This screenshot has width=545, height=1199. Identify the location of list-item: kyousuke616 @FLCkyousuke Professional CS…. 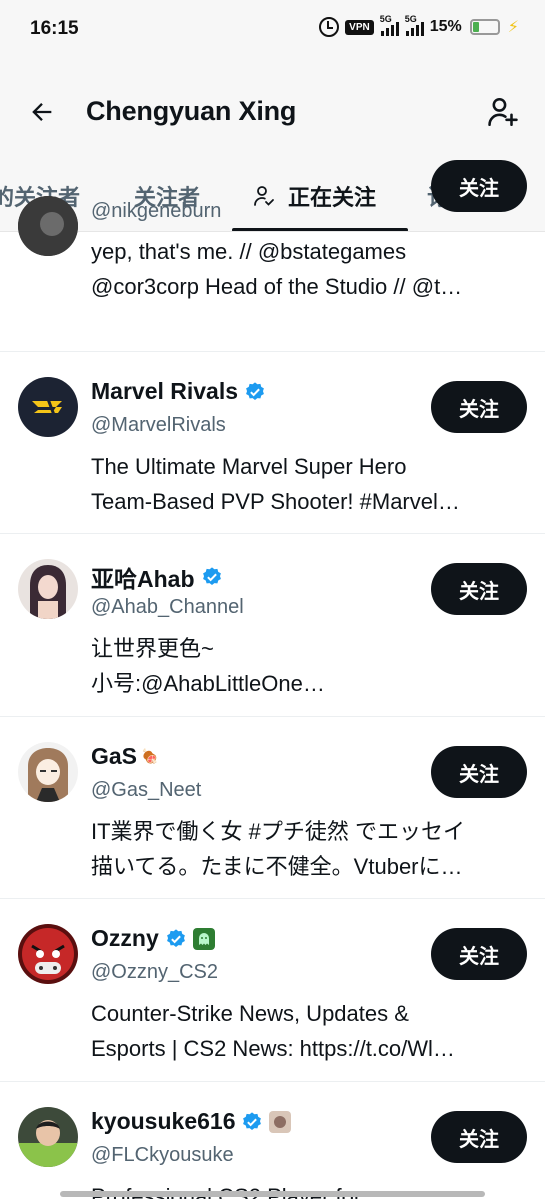
(272, 1140).